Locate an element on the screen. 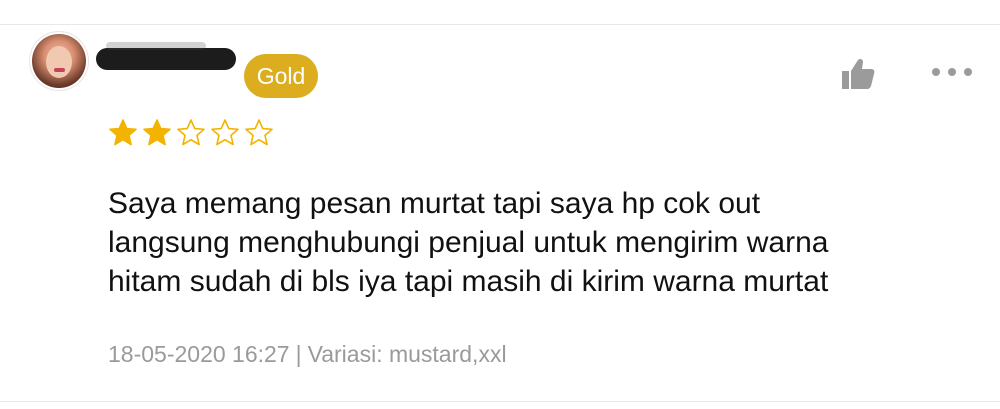 This screenshot has width=1000, height=409. star-rating is located at coordinates (193, 133).